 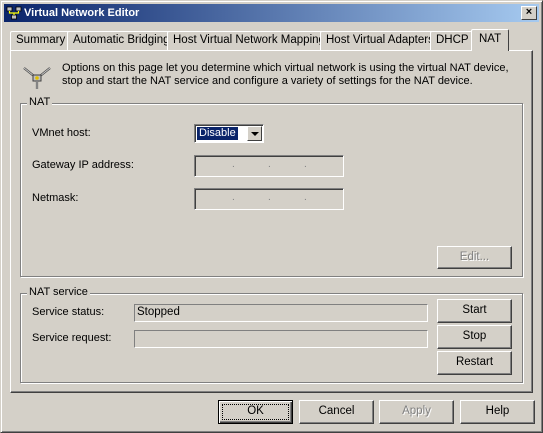 I want to click on netmask-label: Netmask:, so click(x=55, y=198).